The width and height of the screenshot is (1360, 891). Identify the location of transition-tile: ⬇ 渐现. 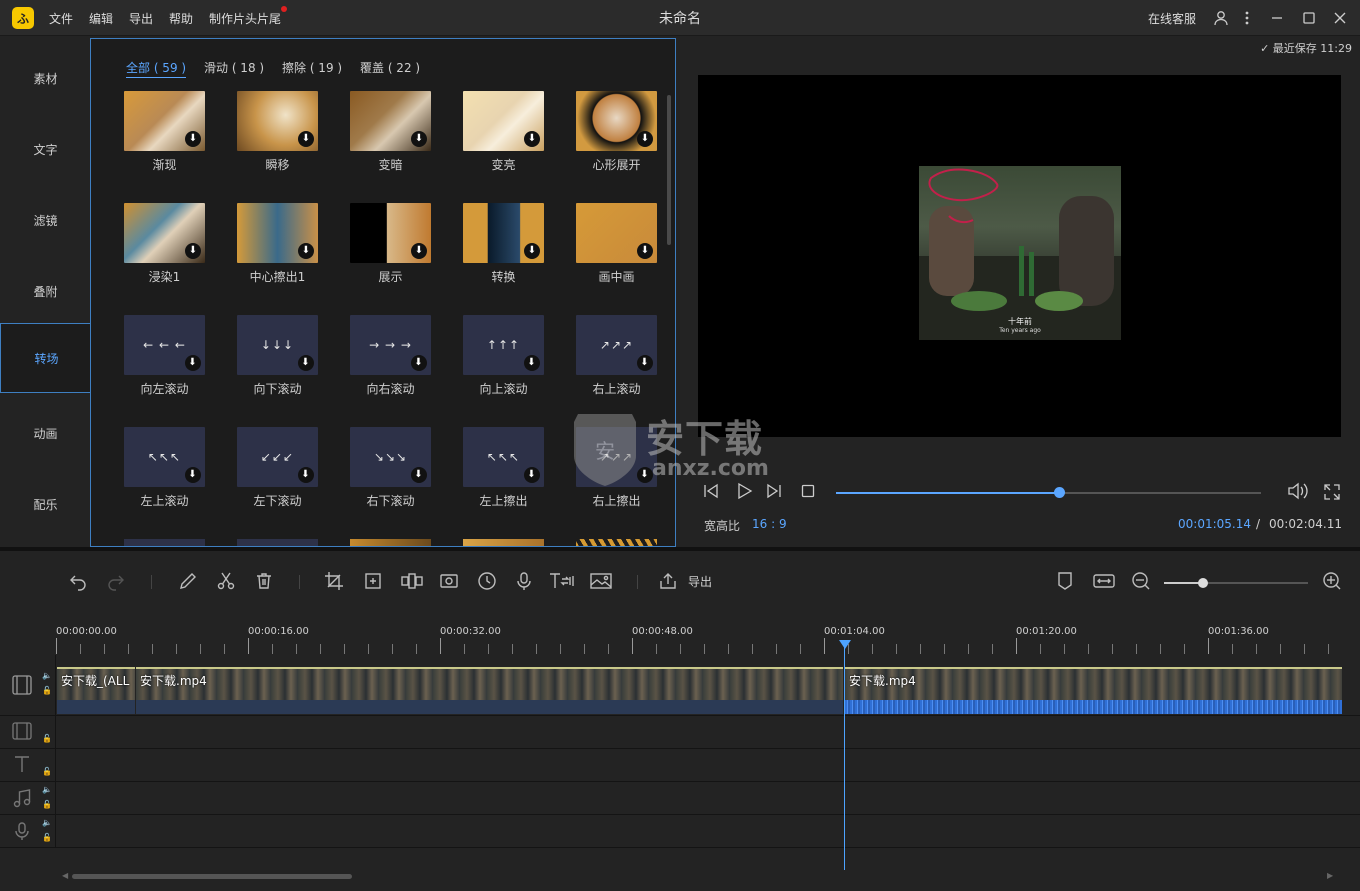
(164, 132).